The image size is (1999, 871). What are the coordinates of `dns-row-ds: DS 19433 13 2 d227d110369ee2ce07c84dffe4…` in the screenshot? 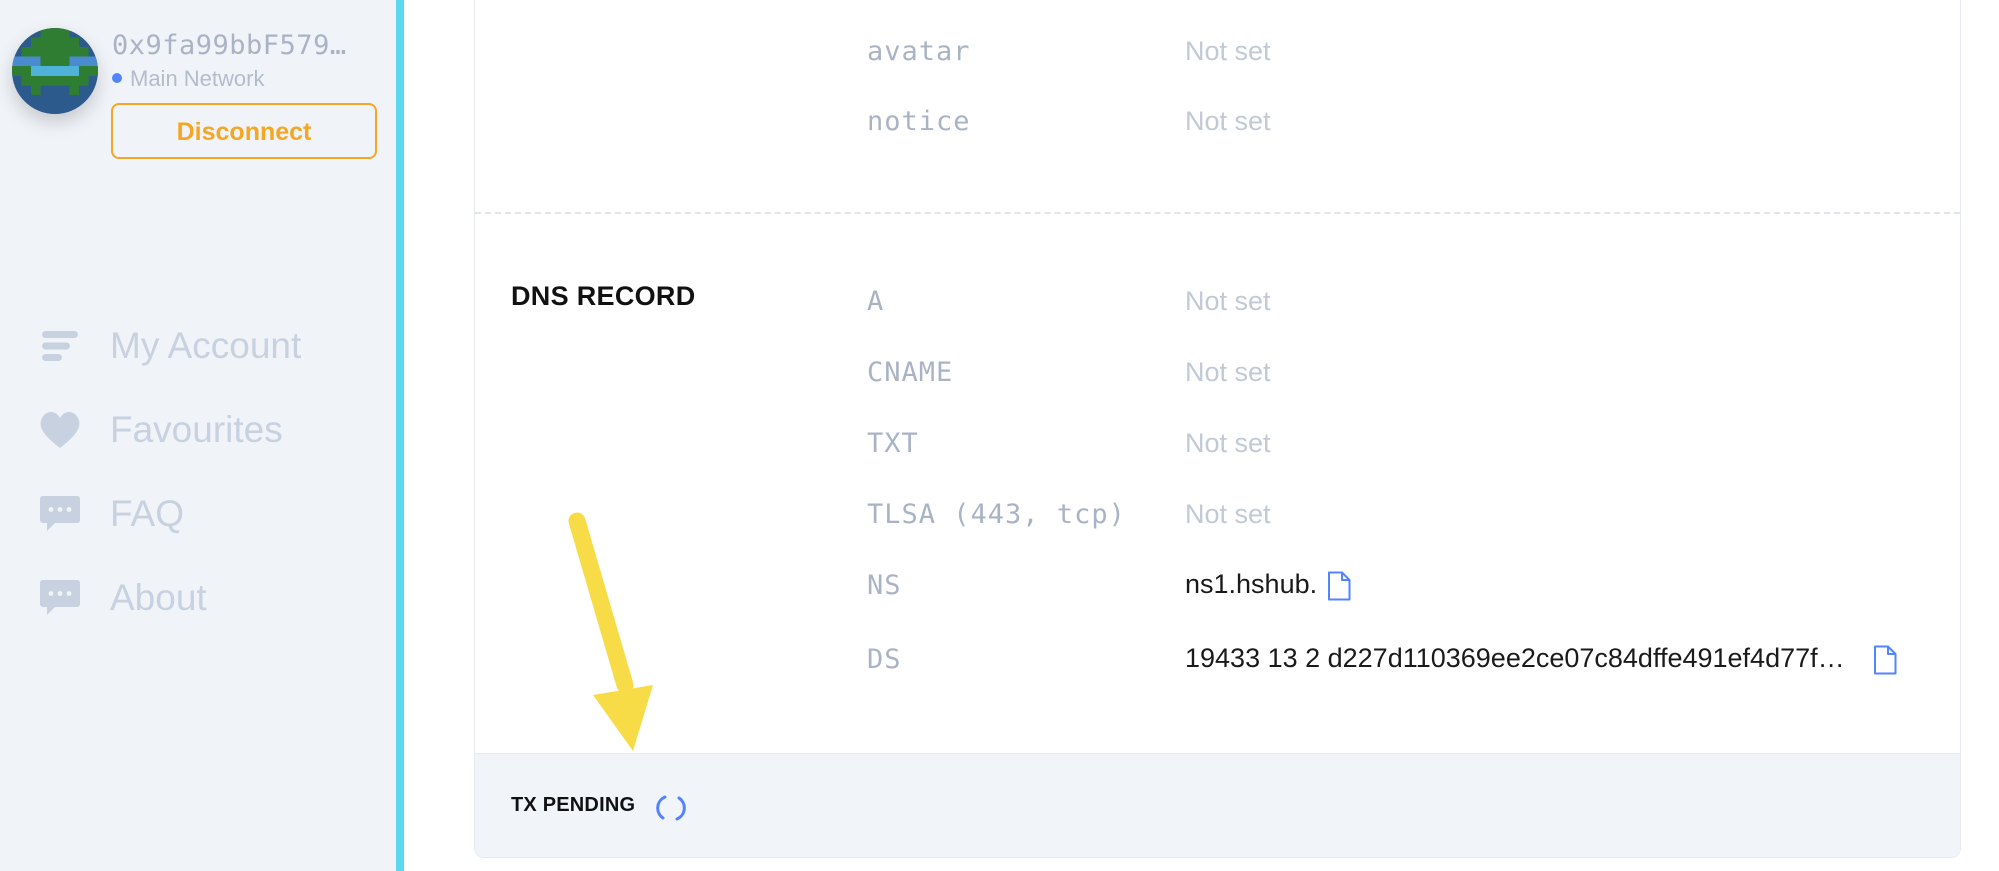 It's located at (1217, 659).